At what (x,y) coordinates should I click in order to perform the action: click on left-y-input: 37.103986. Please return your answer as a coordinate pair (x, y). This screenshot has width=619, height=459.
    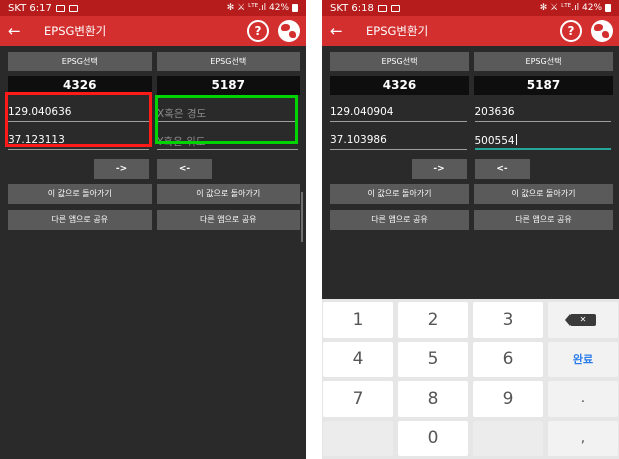
    Looking at the image, I should click on (399, 139).